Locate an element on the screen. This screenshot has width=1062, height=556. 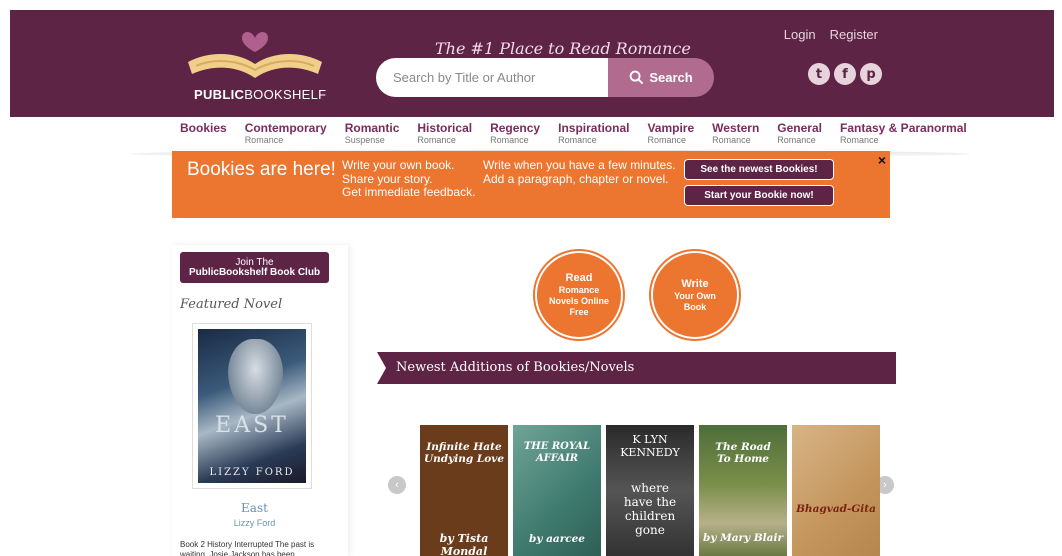
circle-text: Your Own Book is located at coordinates (695, 301).